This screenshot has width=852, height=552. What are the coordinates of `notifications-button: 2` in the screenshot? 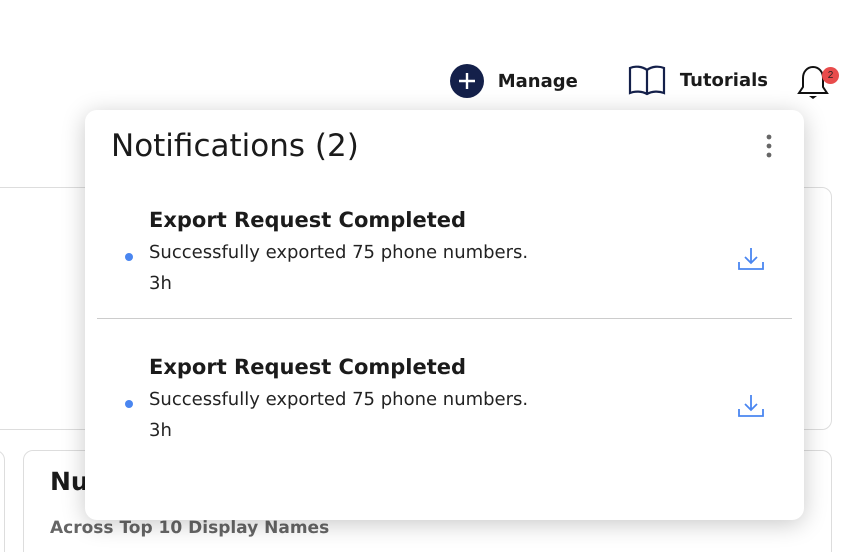 It's located at (818, 84).